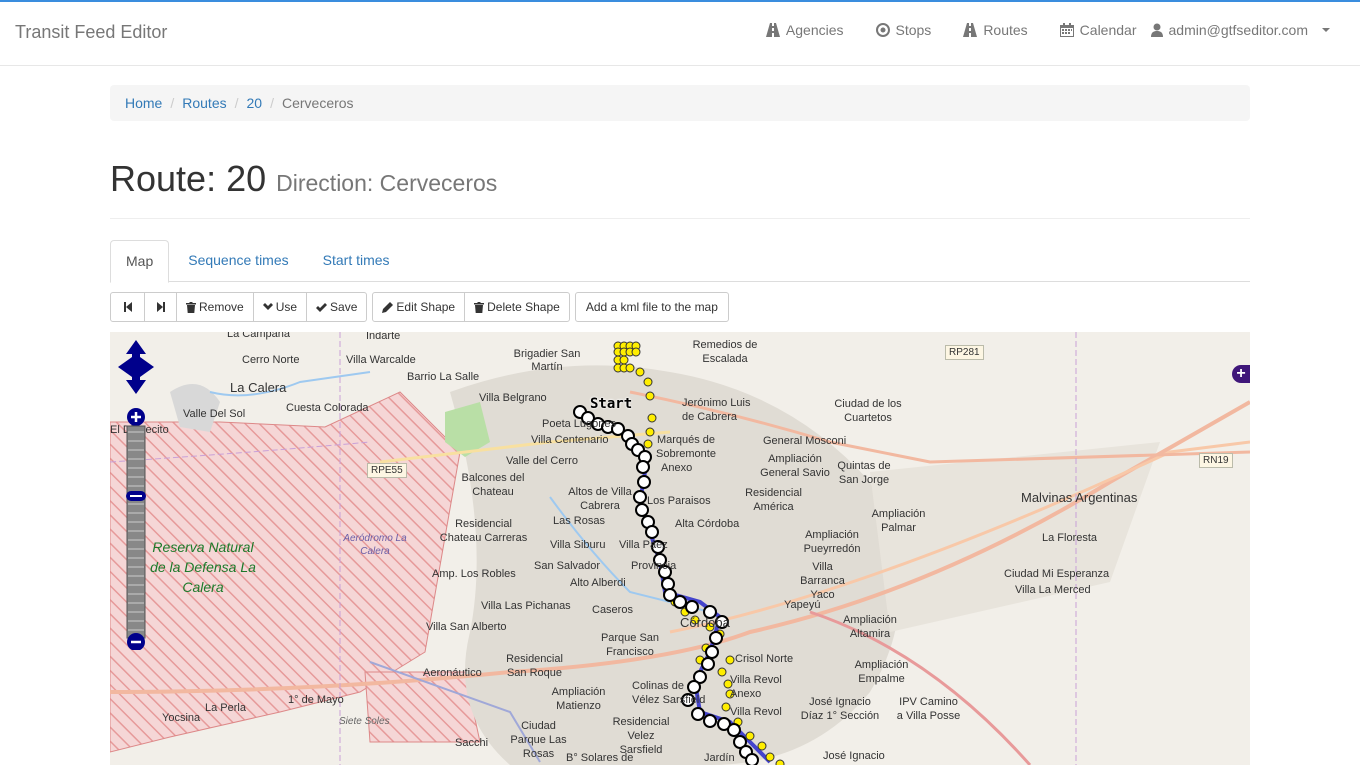  I want to click on delete-shape-button: Delete Shape, so click(517, 307).